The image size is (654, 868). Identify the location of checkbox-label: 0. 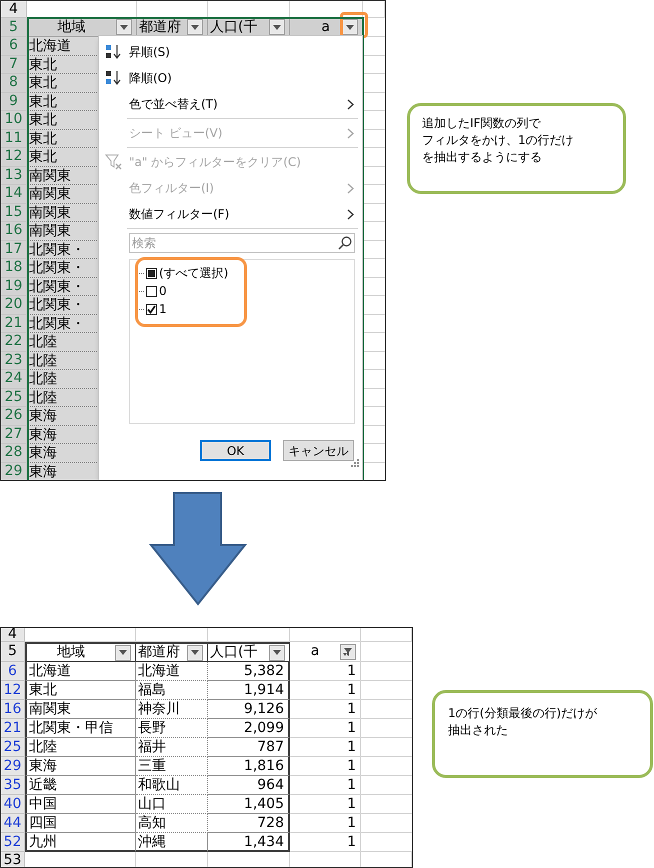
(163, 291).